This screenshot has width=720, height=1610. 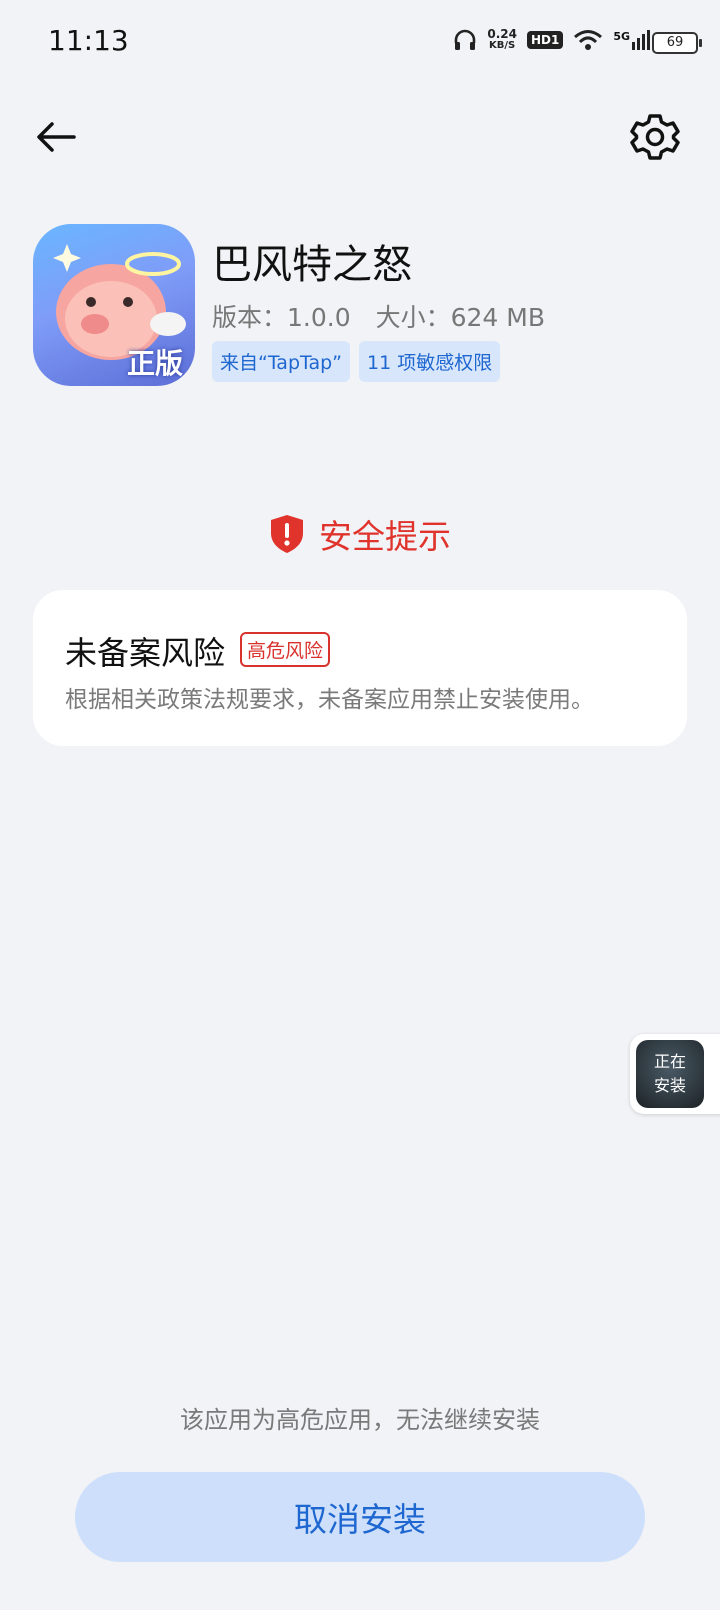 What do you see at coordinates (677, 43) in the screenshot?
I see `battery-icon: 69` at bounding box center [677, 43].